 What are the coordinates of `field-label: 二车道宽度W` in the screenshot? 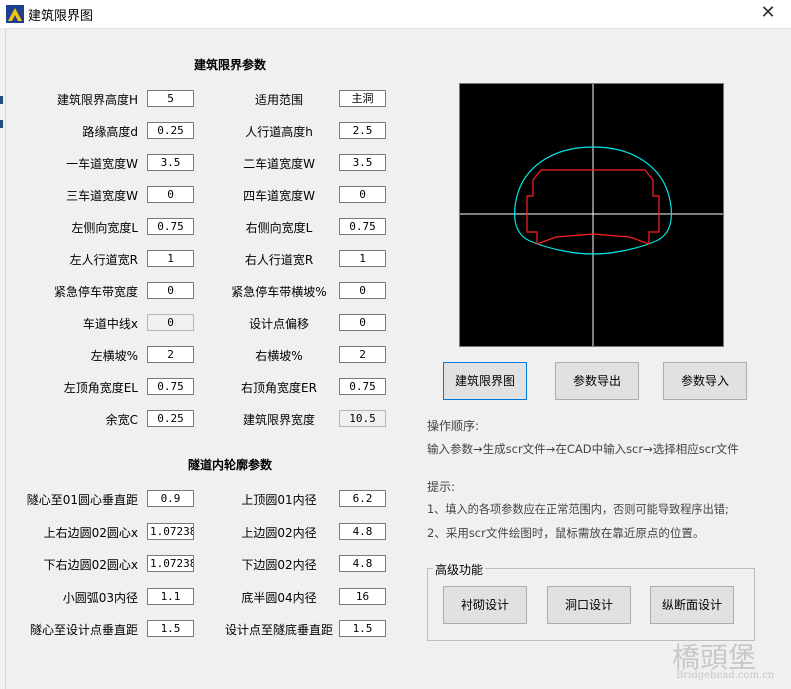 It's located at (279, 164).